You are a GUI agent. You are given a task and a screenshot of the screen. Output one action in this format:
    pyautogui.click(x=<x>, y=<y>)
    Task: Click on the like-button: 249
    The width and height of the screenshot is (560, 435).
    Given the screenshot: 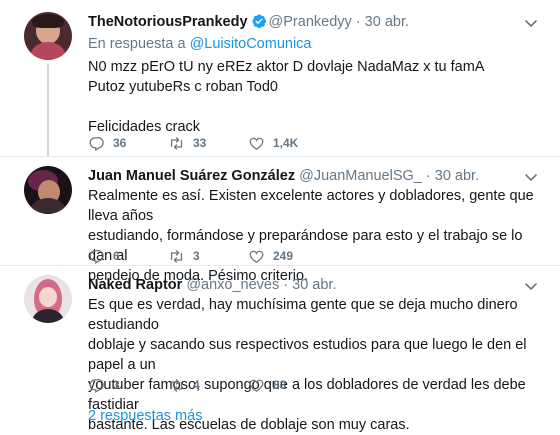 What is the action you would take?
    pyautogui.click(x=270, y=256)
    